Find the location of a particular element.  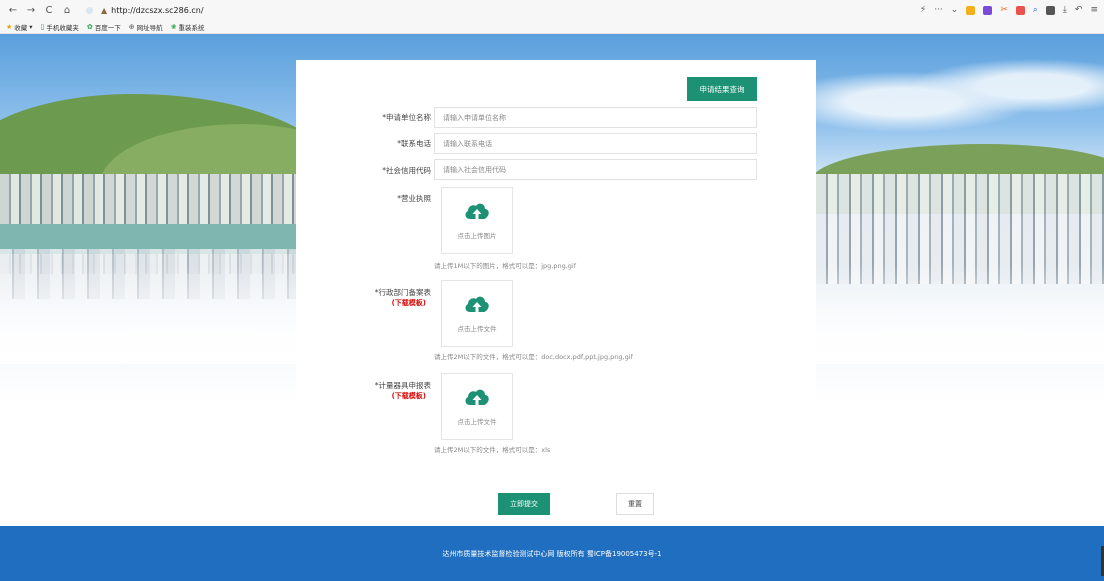

admin-filing-label: *行政部门备案表 is located at coordinates (402, 292).